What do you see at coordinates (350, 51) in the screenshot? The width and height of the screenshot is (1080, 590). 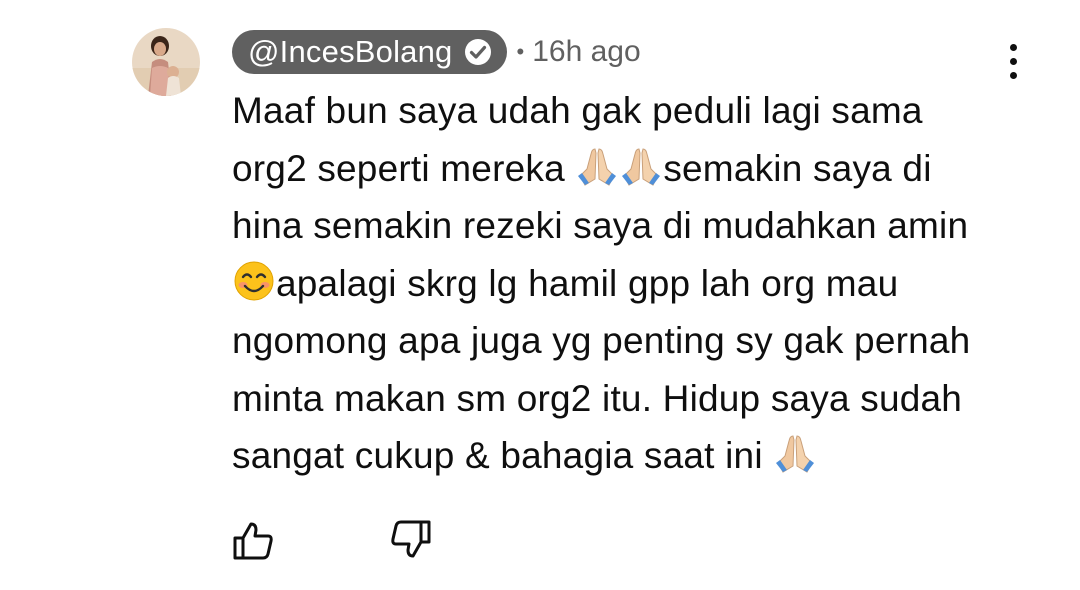 I see `channel-handle: @IncesBolang` at bounding box center [350, 51].